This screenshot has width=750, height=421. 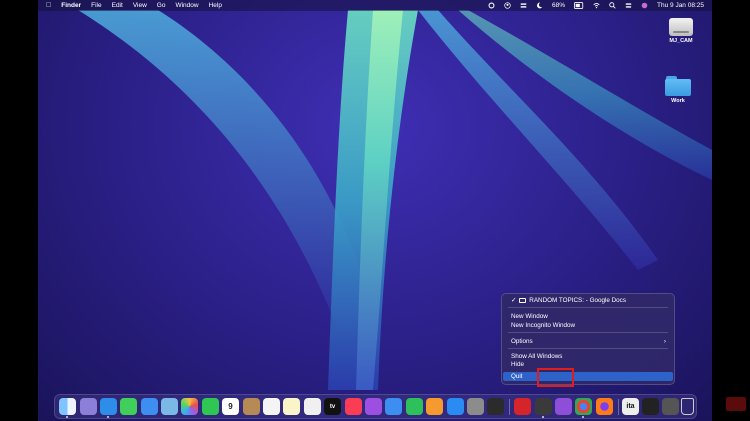 What do you see at coordinates (507, 5) in the screenshot?
I see `user-icon` at bounding box center [507, 5].